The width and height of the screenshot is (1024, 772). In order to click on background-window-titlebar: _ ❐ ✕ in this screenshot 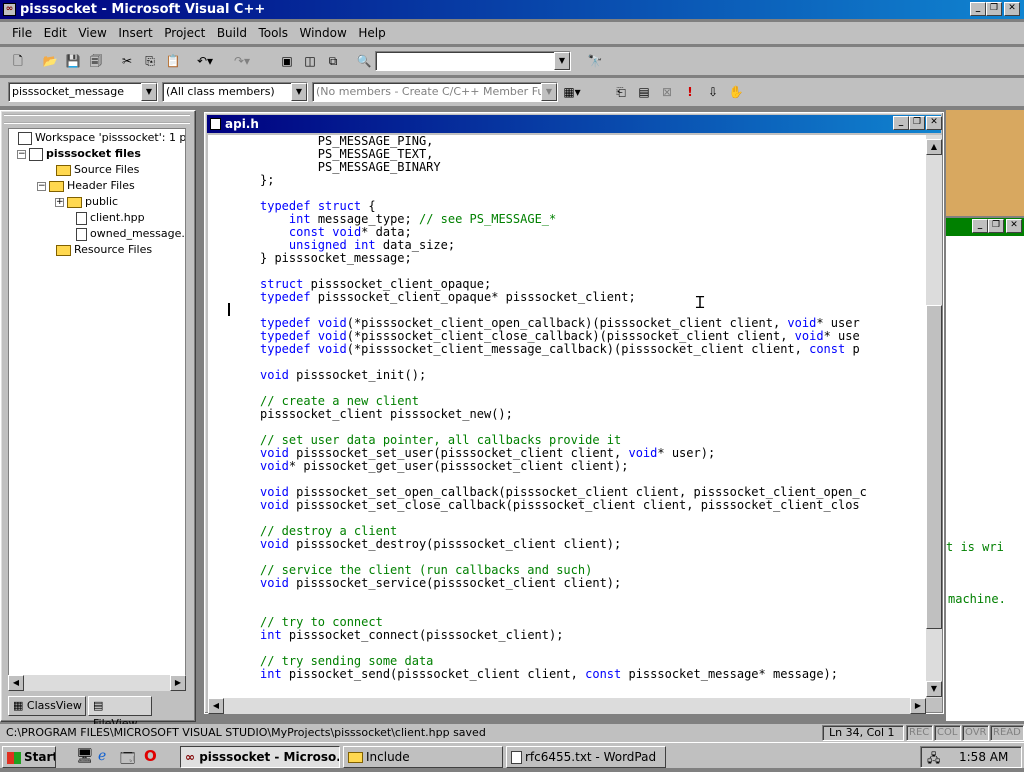, I will do `click(985, 227)`.